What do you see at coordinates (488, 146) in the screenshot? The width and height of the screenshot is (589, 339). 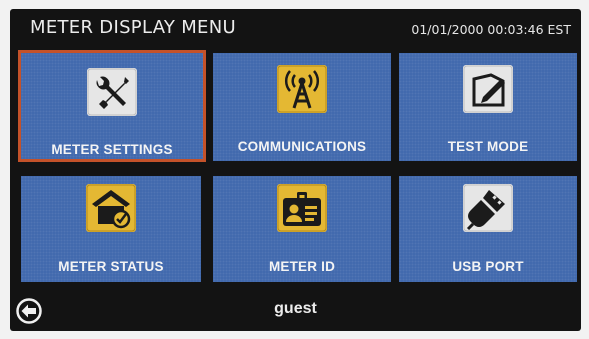 I see `tile-label: TEST MODE` at bounding box center [488, 146].